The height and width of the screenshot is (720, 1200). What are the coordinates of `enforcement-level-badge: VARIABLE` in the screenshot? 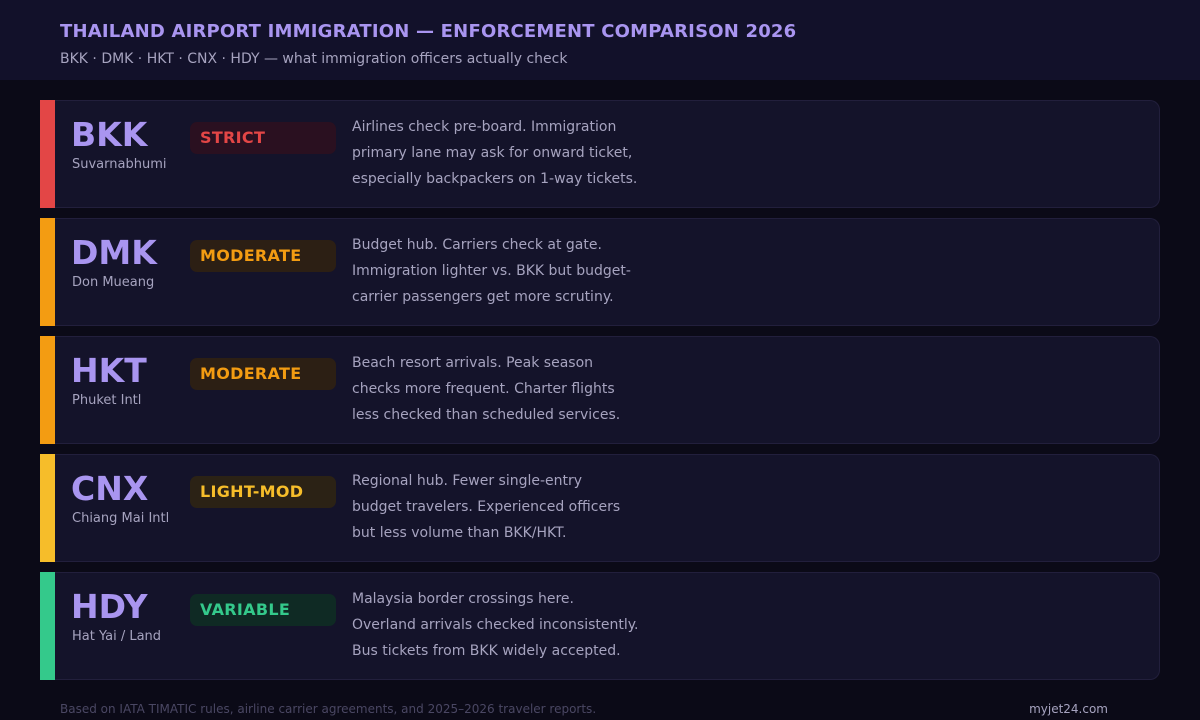 It's located at (263, 610).